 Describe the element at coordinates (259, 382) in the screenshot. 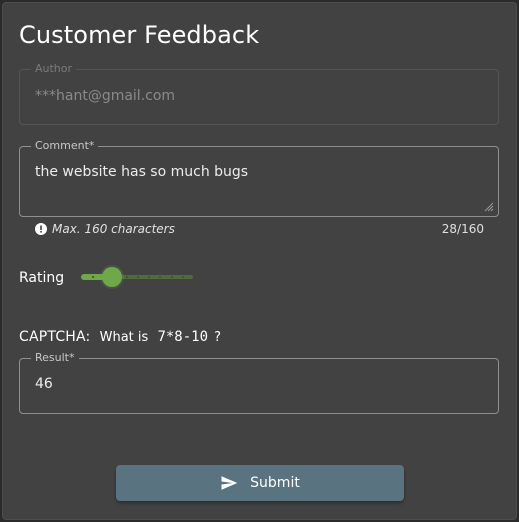

I see `result-field: Result* 46` at that location.